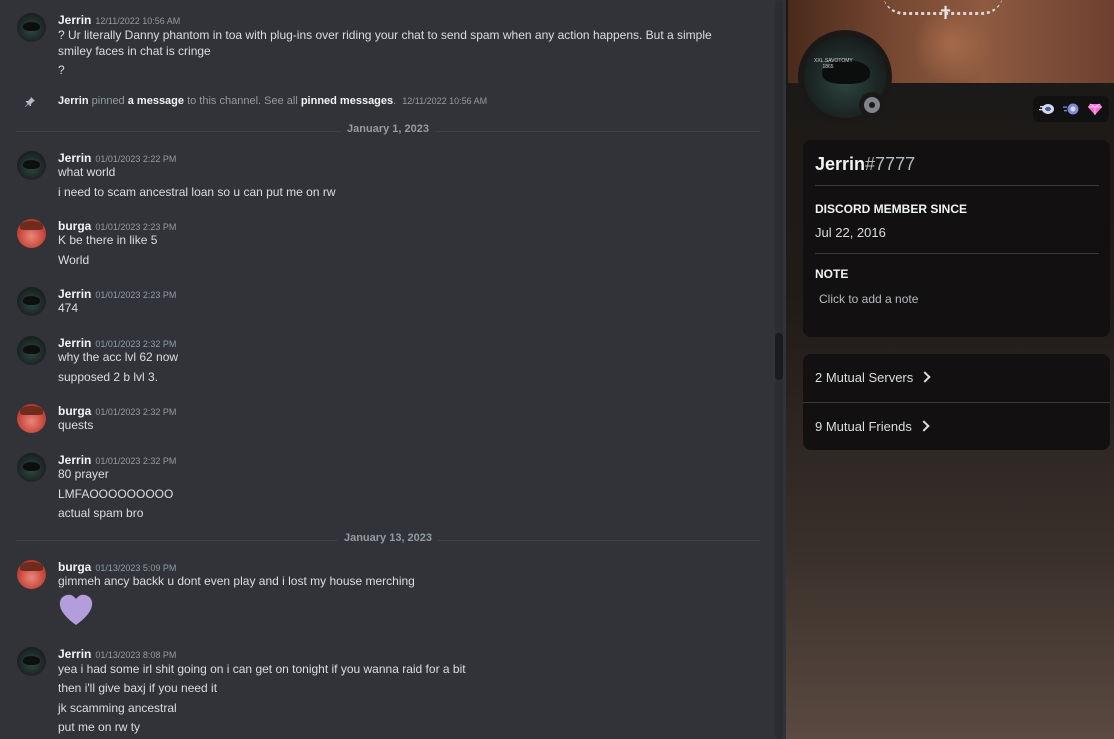 Image resolution: width=1114 pixels, height=739 pixels. What do you see at coordinates (118, 357) in the screenshot?
I see `message-text: why the acc lvl 62 now` at bounding box center [118, 357].